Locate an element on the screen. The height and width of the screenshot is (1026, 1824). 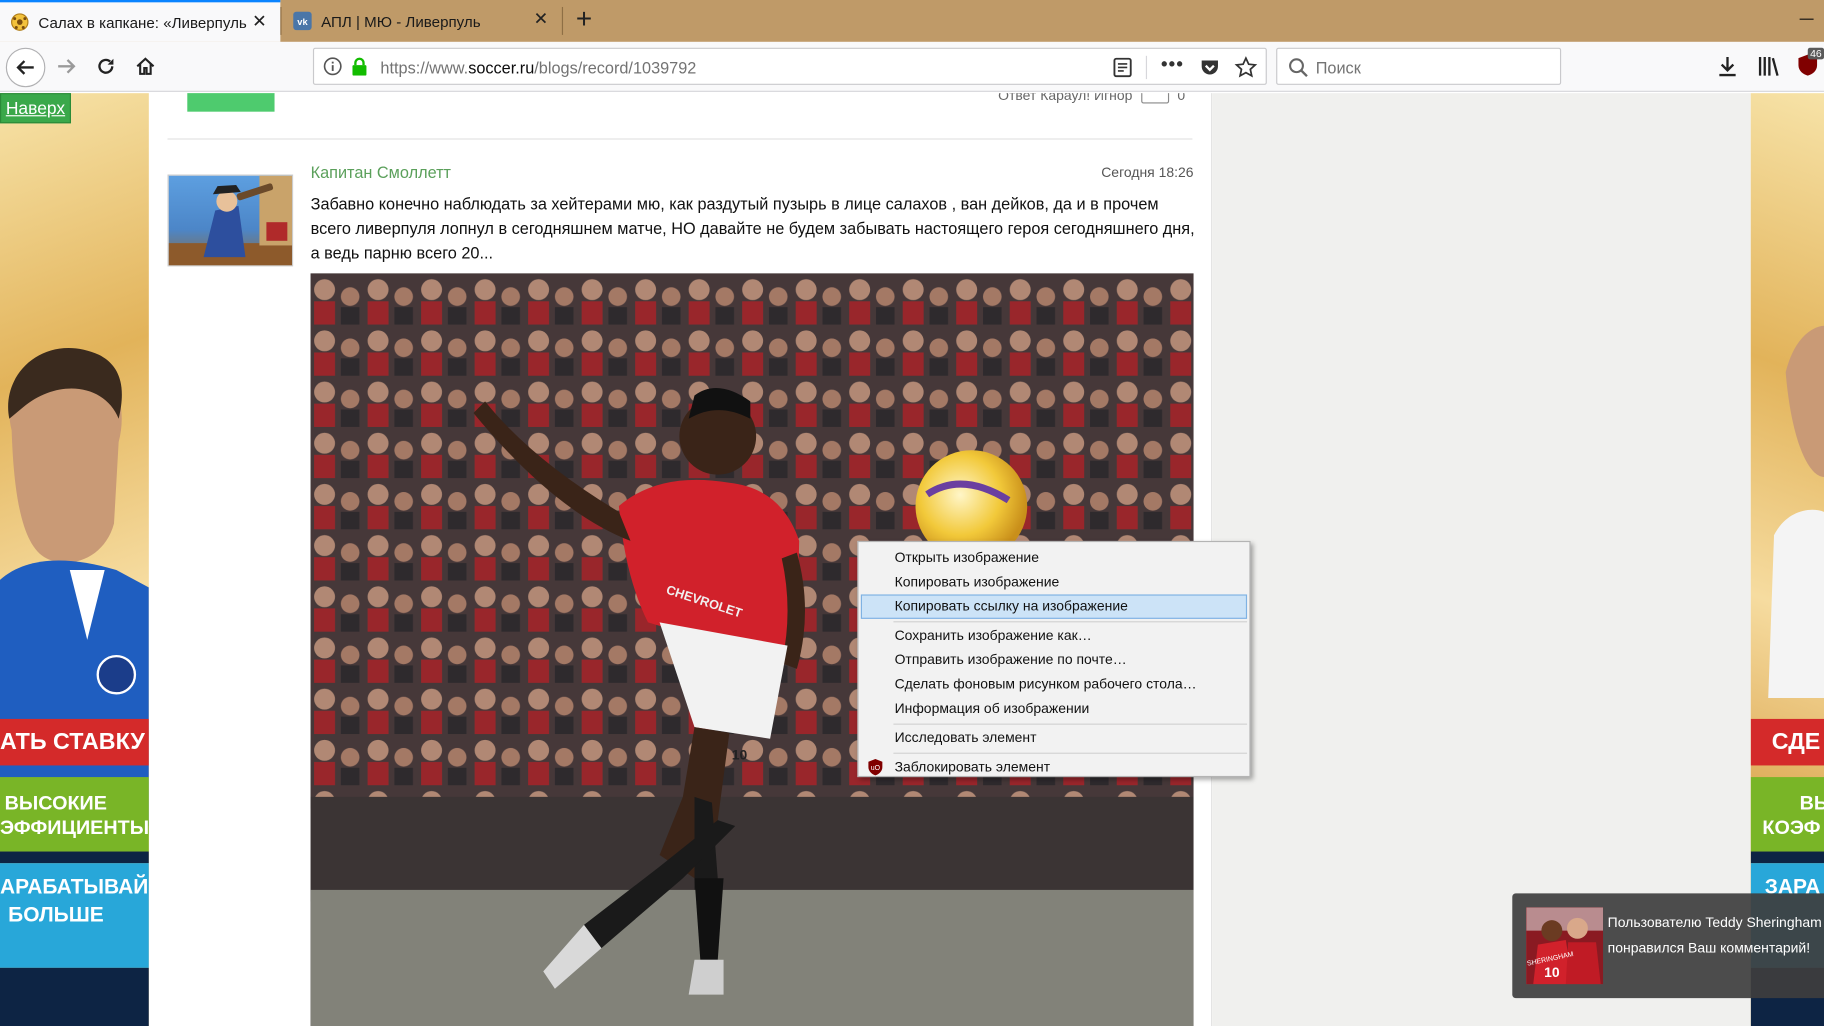
pirate-cartoon-image is located at coordinates (230, 220).